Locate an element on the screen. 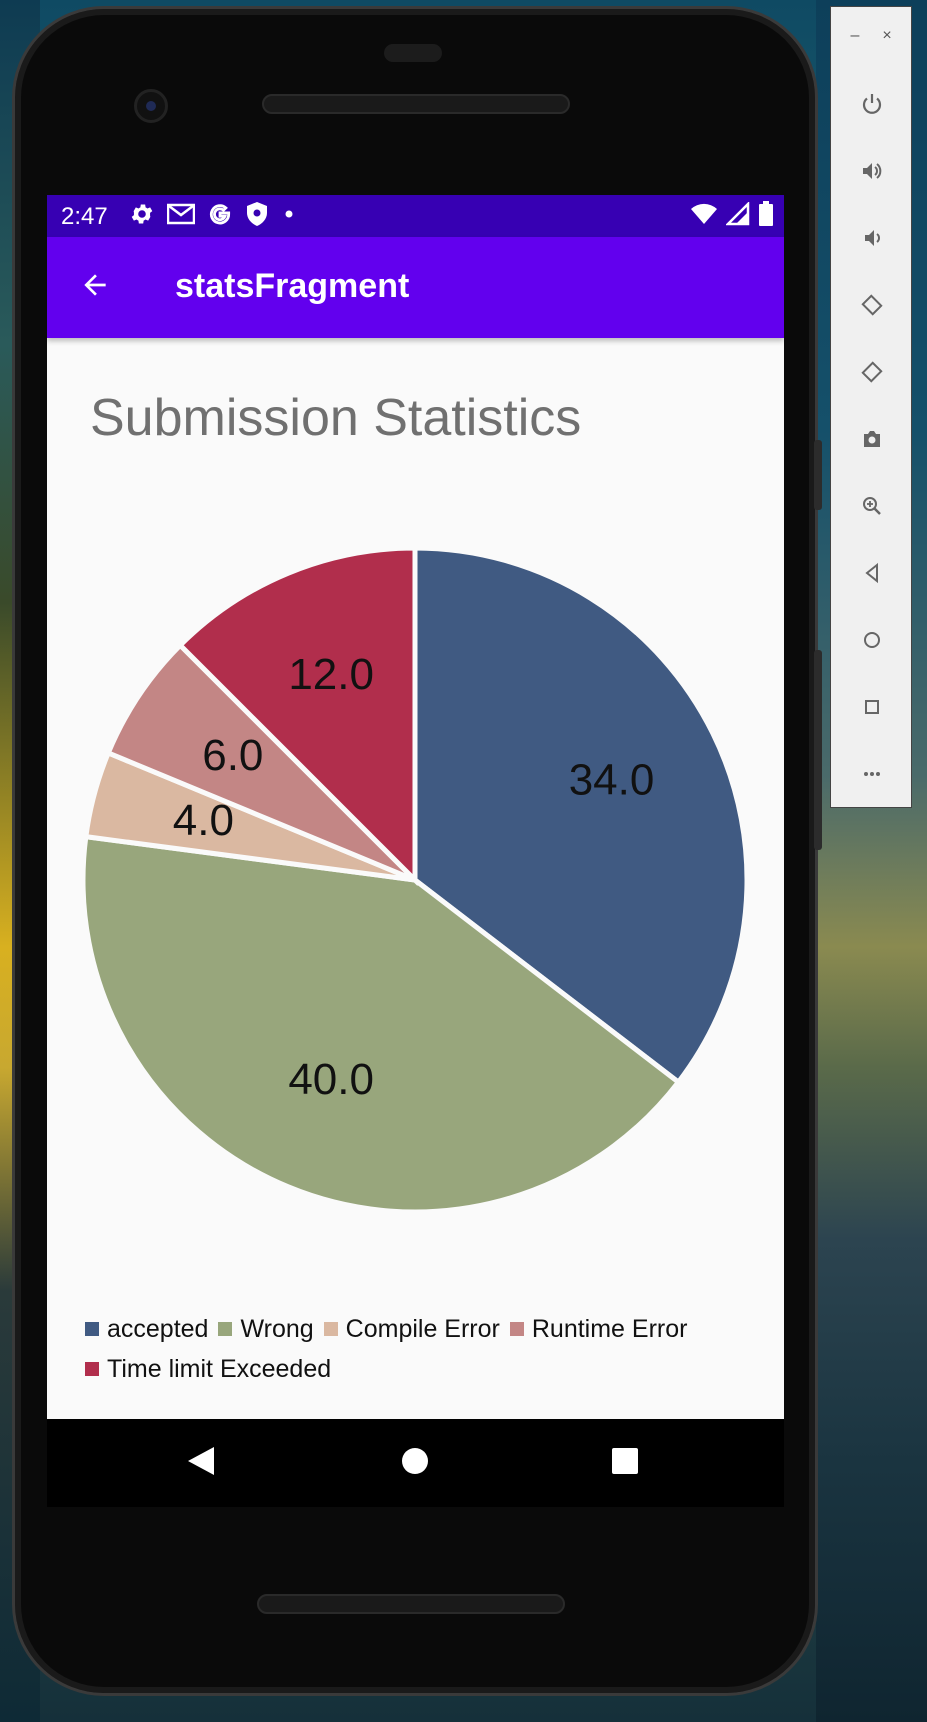 This screenshot has width=927, height=1722. pie-value-label: 6.0 is located at coordinates (232, 755).